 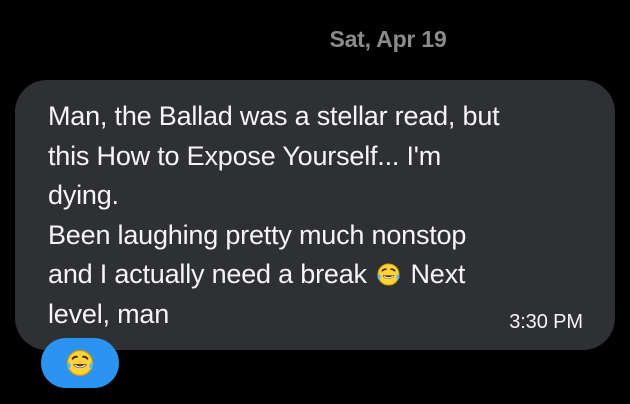 What do you see at coordinates (83, 195) in the screenshot?
I see `message-line: dying.` at bounding box center [83, 195].